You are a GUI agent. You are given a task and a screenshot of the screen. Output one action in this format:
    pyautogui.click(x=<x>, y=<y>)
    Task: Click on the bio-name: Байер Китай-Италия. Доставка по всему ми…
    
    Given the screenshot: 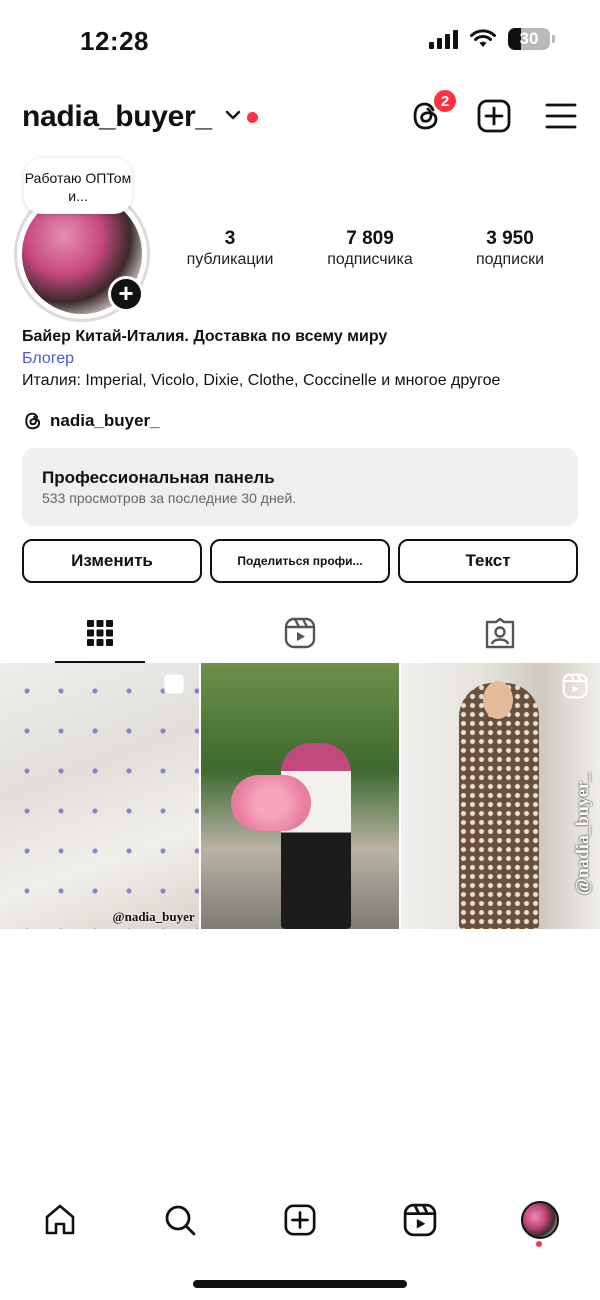 What is the action you would take?
    pyautogui.click(x=205, y=336)
    